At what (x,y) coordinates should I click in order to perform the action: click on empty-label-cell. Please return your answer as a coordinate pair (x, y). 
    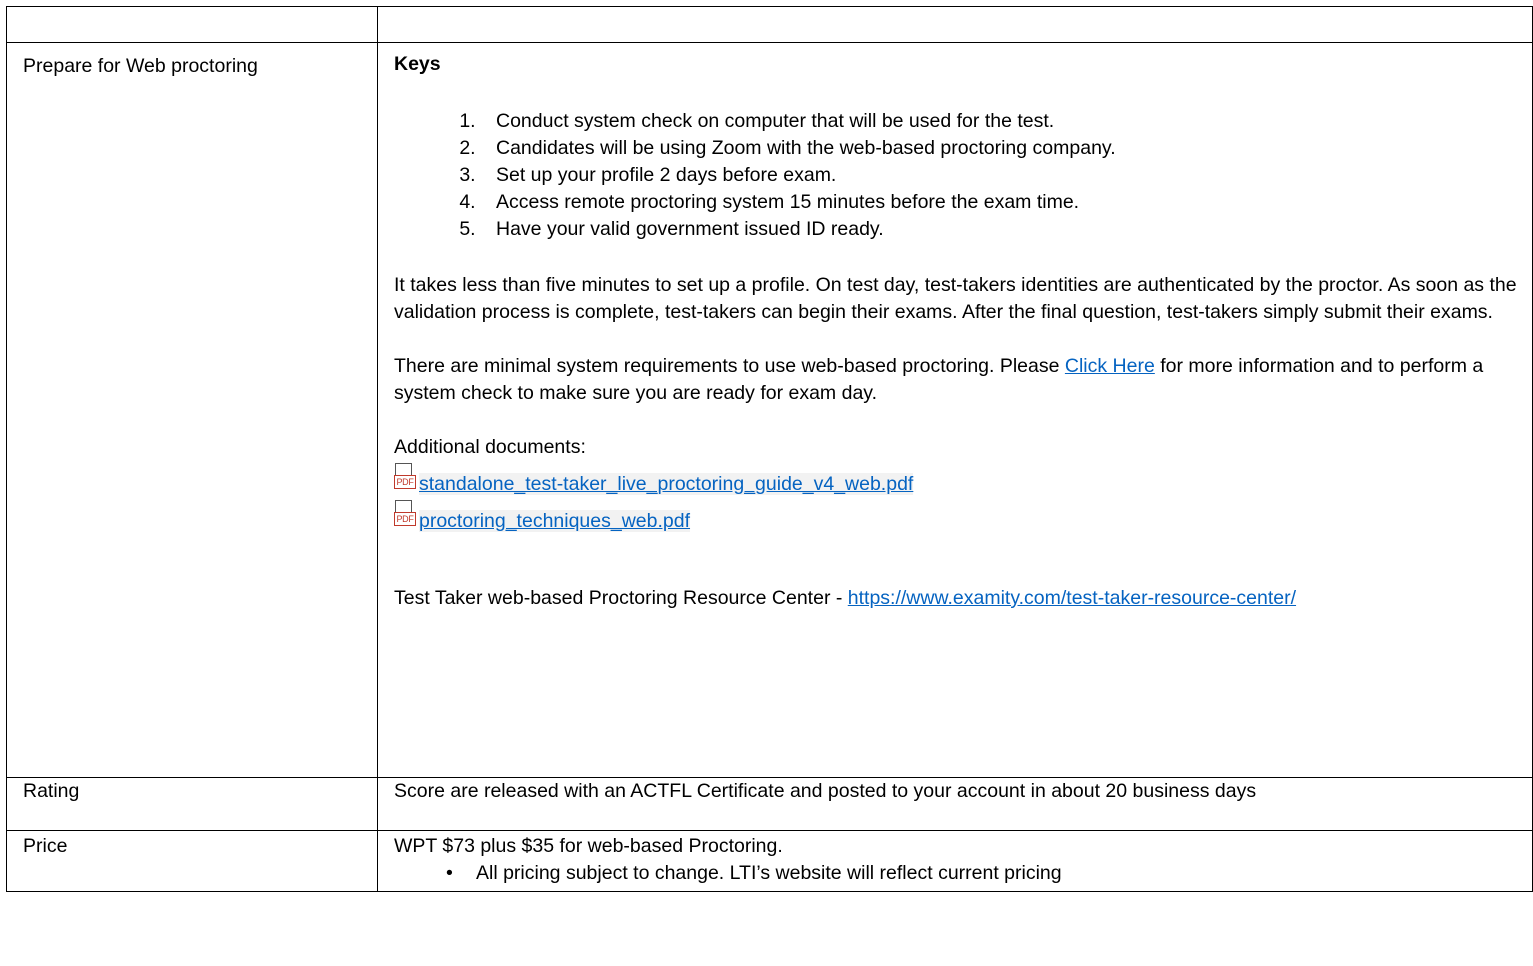
    Looking at the image, I should click on (192, 24).